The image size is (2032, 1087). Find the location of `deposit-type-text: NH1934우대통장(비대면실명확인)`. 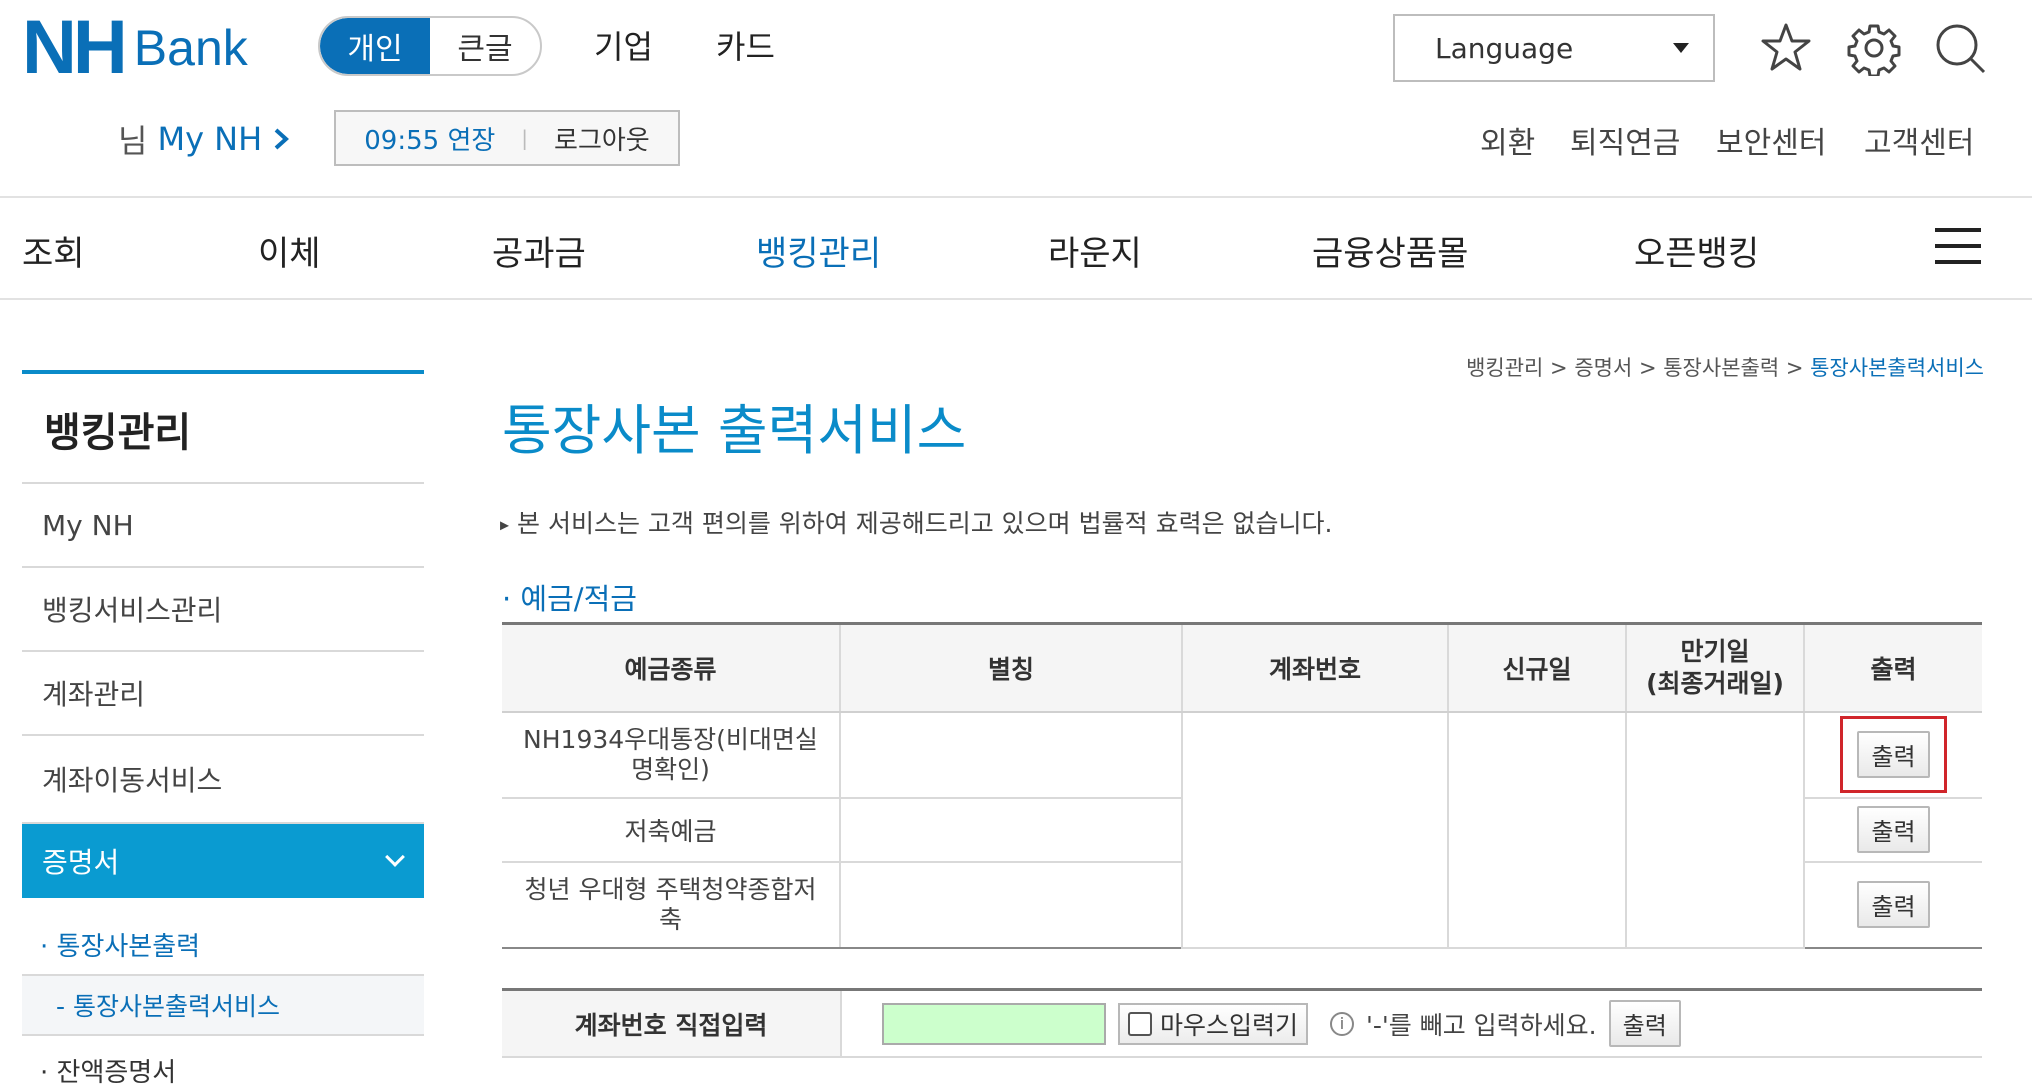

deposit-type-text: NH1934우대통장(비대면실명확인) is located at coordinates (670, 754).